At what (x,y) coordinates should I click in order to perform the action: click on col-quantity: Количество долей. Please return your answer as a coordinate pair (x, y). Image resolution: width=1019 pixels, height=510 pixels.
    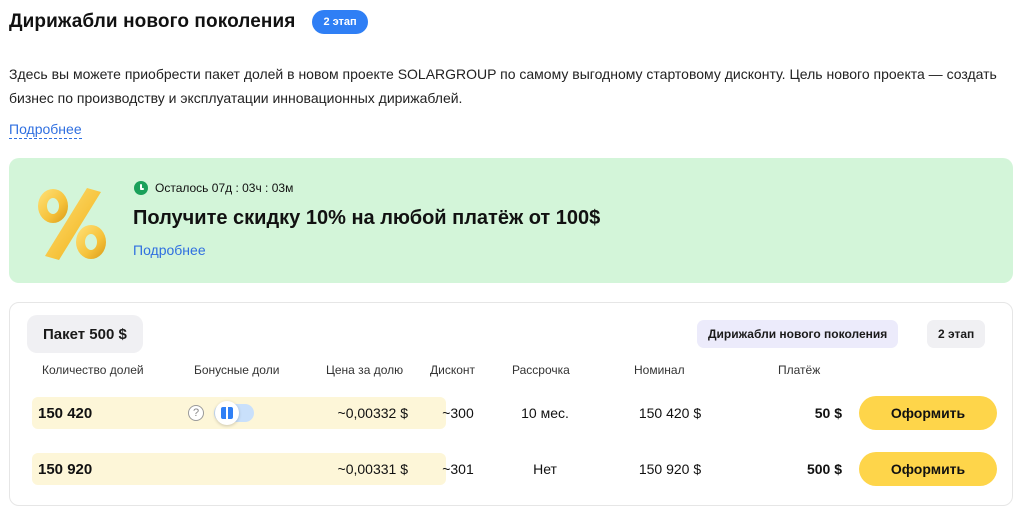
    Looking at the image, I should click on (93, 370).